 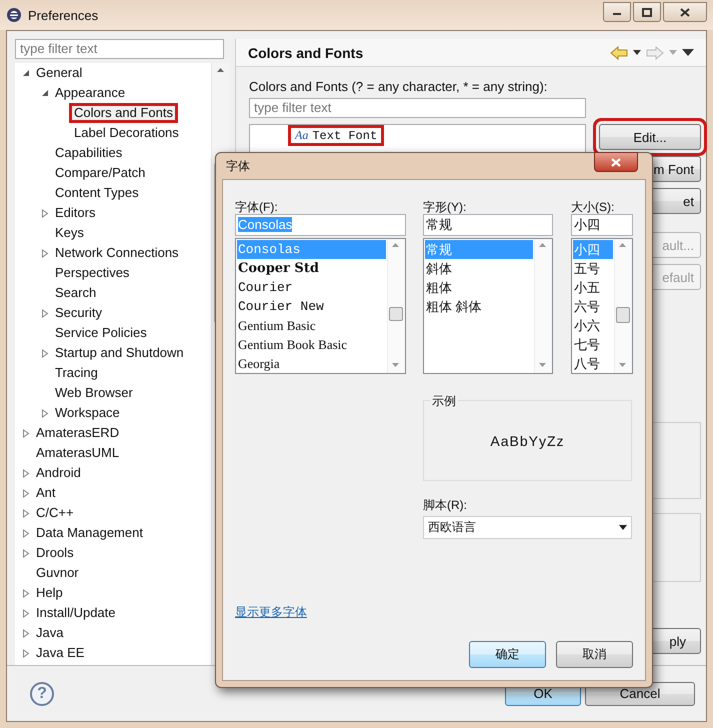 What do you see at coordinates (58, 473) in the screenshot?
I see `tree-item: Android` at bounding box center [58, 473].